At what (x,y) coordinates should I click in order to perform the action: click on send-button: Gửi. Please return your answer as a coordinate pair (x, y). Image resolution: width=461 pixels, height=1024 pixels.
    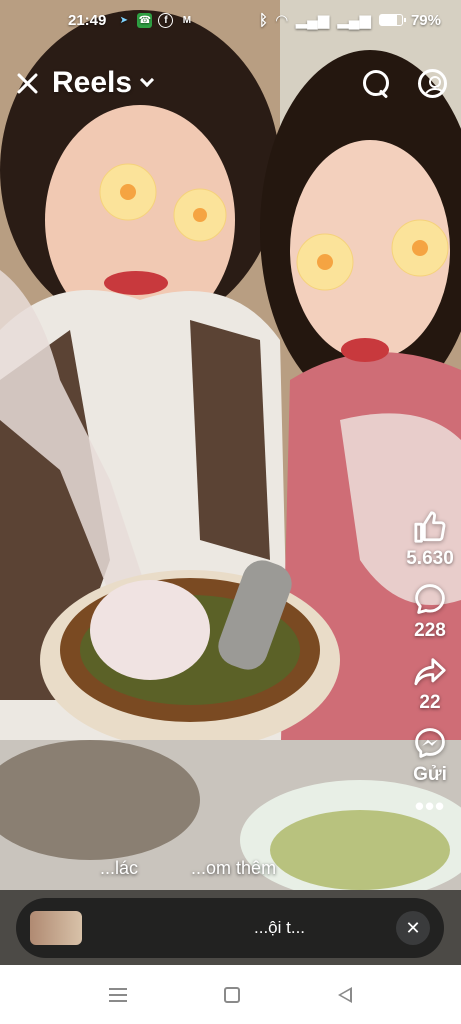
    Looking at the image, I should click on (430, 756).